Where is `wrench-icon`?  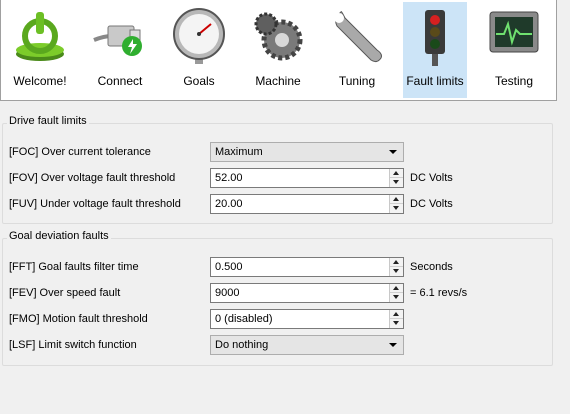 wrench-icon is located at coordinates (357, 36).